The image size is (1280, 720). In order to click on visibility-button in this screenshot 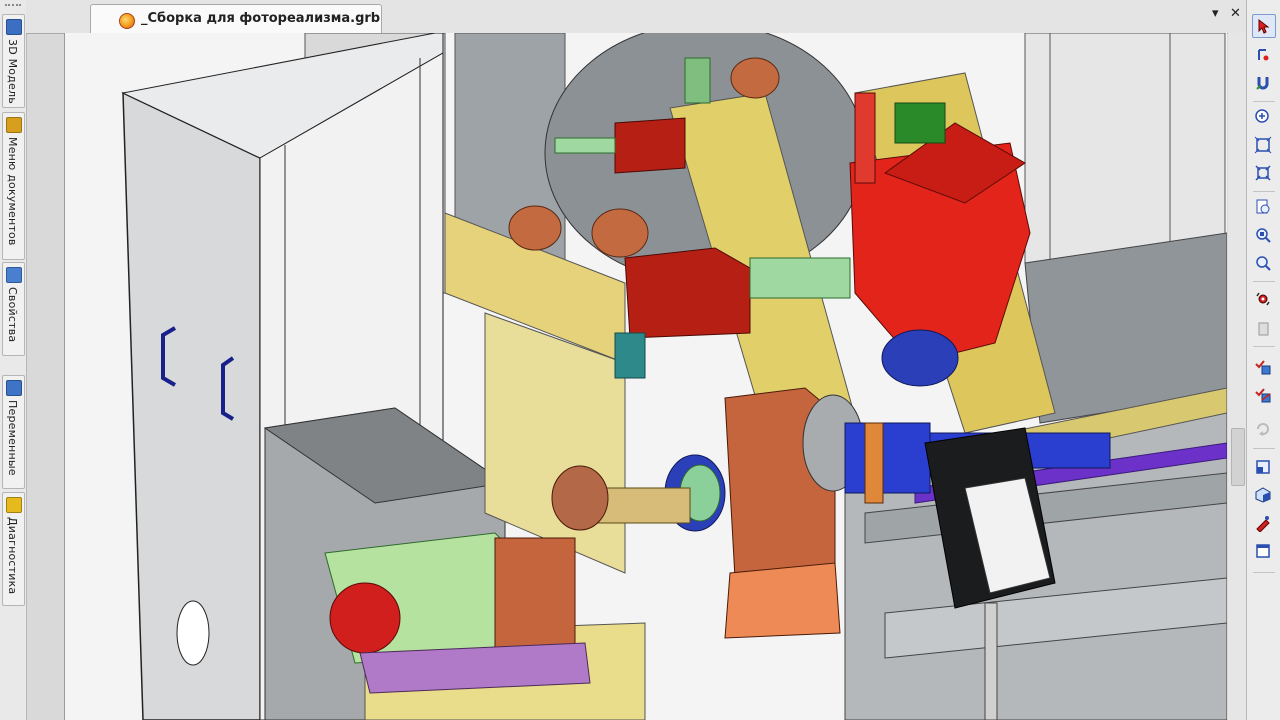, I will do `click(1263, 367)`.